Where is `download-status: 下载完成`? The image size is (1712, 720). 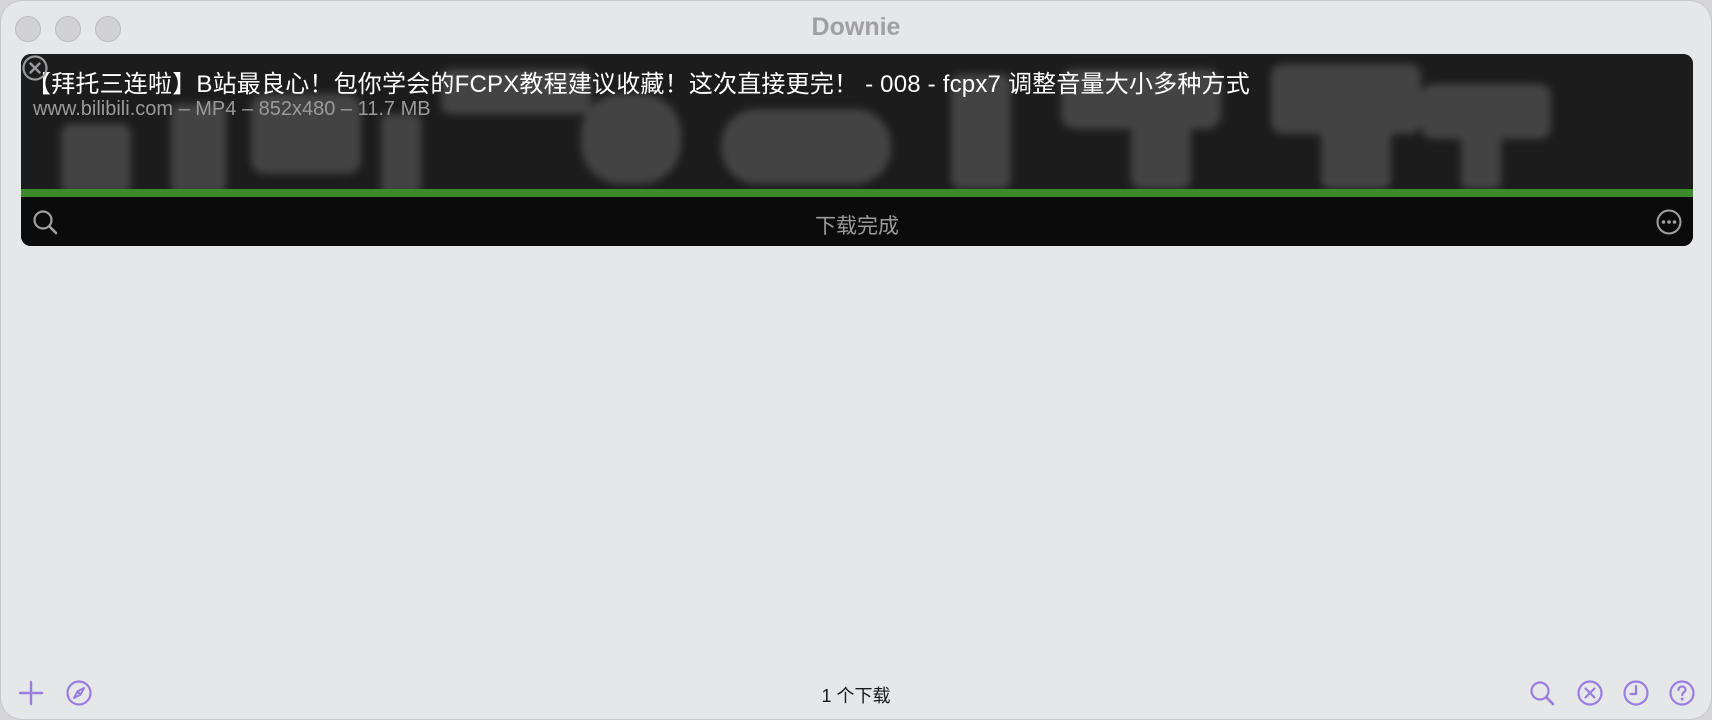
download-status: 下载完成 is located at coordinates (857, 226).